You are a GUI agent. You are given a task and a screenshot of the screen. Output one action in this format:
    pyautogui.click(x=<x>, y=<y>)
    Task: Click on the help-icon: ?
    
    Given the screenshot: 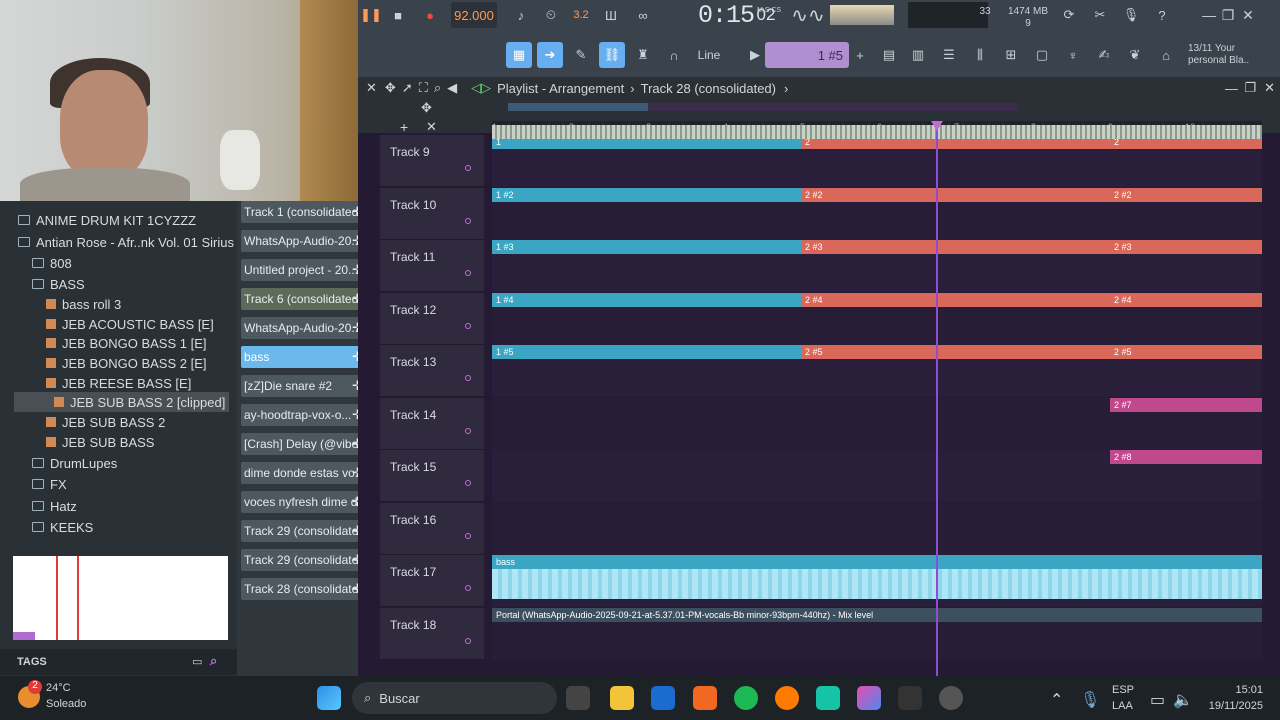 What is the action you would take?
    pyautogui.click(x=1162, y=15)
    